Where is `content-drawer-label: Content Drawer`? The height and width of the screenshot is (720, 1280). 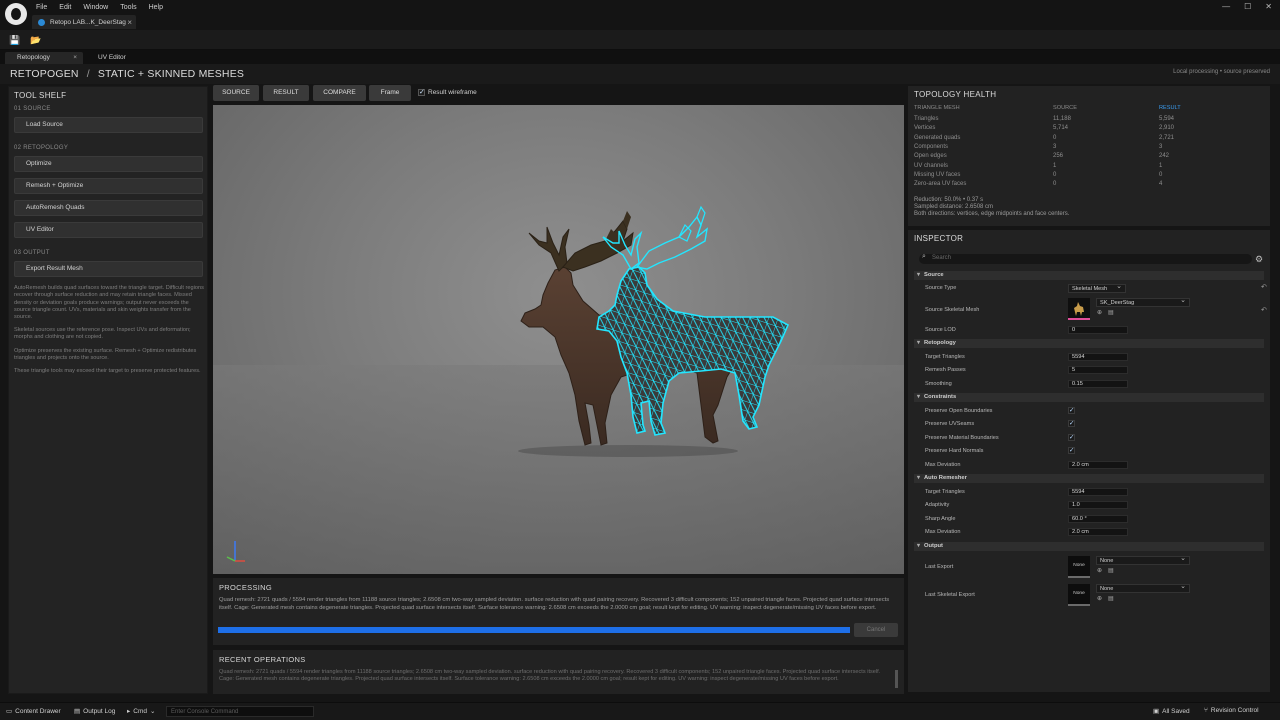
content-drawer-label: Content Drawer is located at coordinates (38, 711).